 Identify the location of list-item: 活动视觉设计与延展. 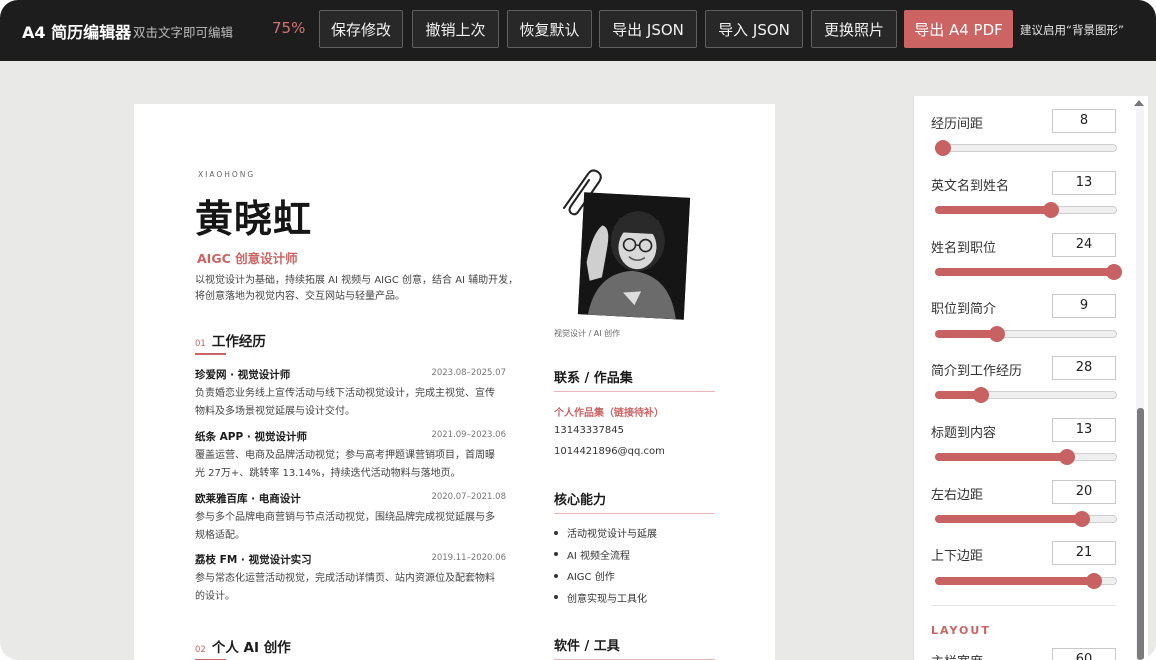
(605, 533).